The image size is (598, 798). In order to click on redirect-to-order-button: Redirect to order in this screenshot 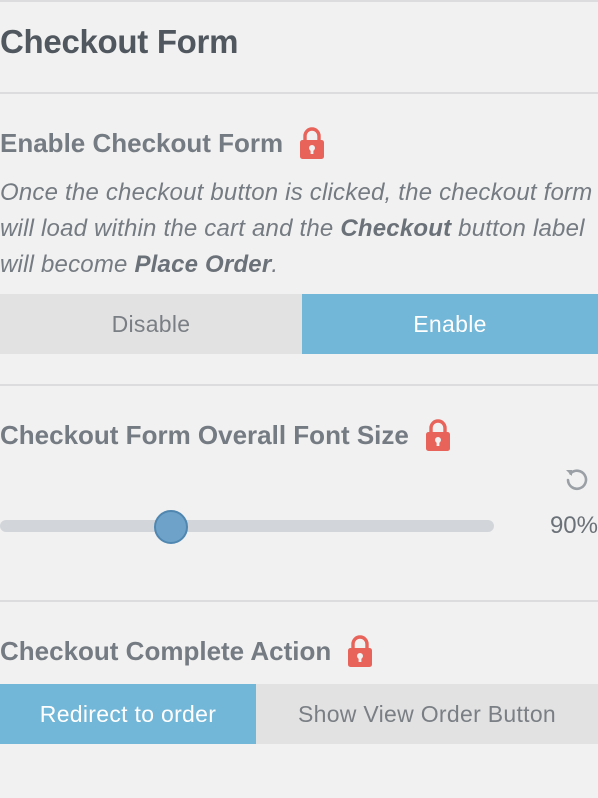, I will do `click(128, 714)`.